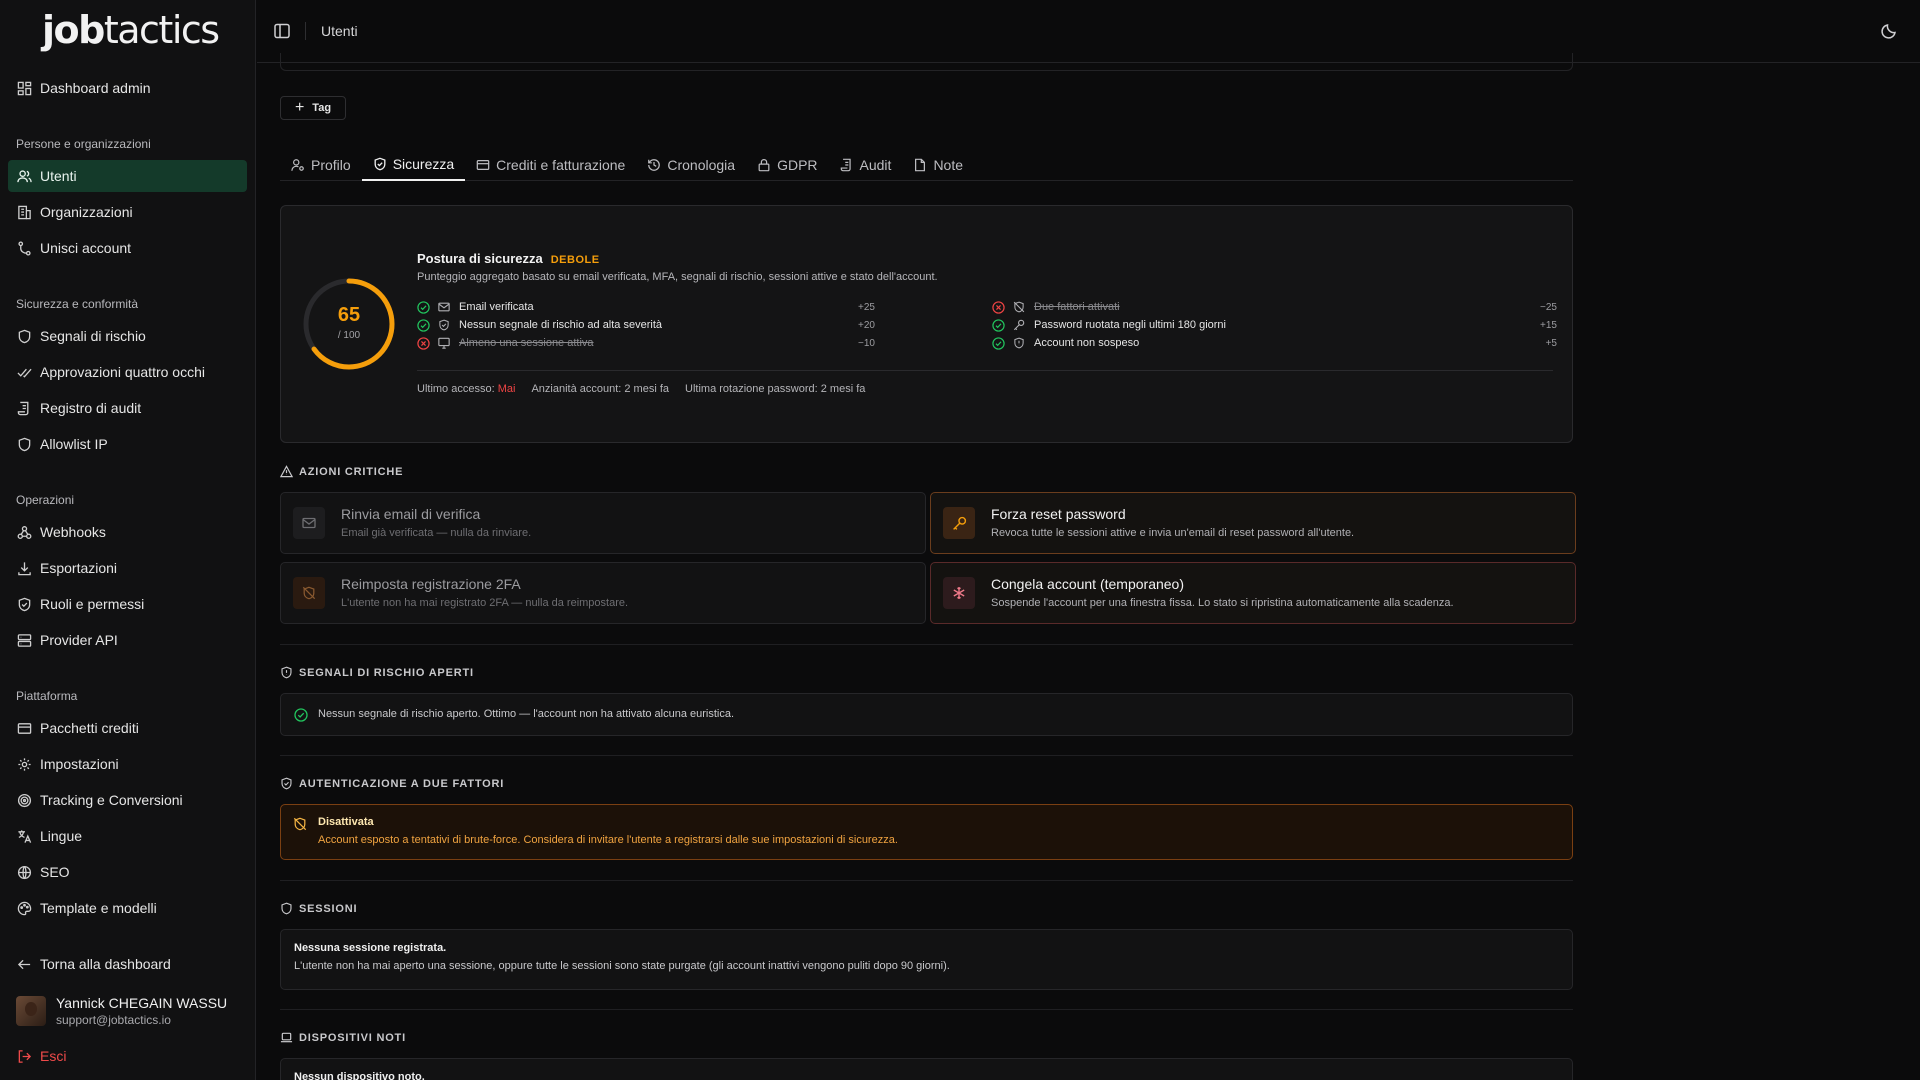  Describe the element at coordinates (1109, 325) in the screenshot. I see `check-password-rotated: Password ruotata negli ultimi 180 giorni` at that location.